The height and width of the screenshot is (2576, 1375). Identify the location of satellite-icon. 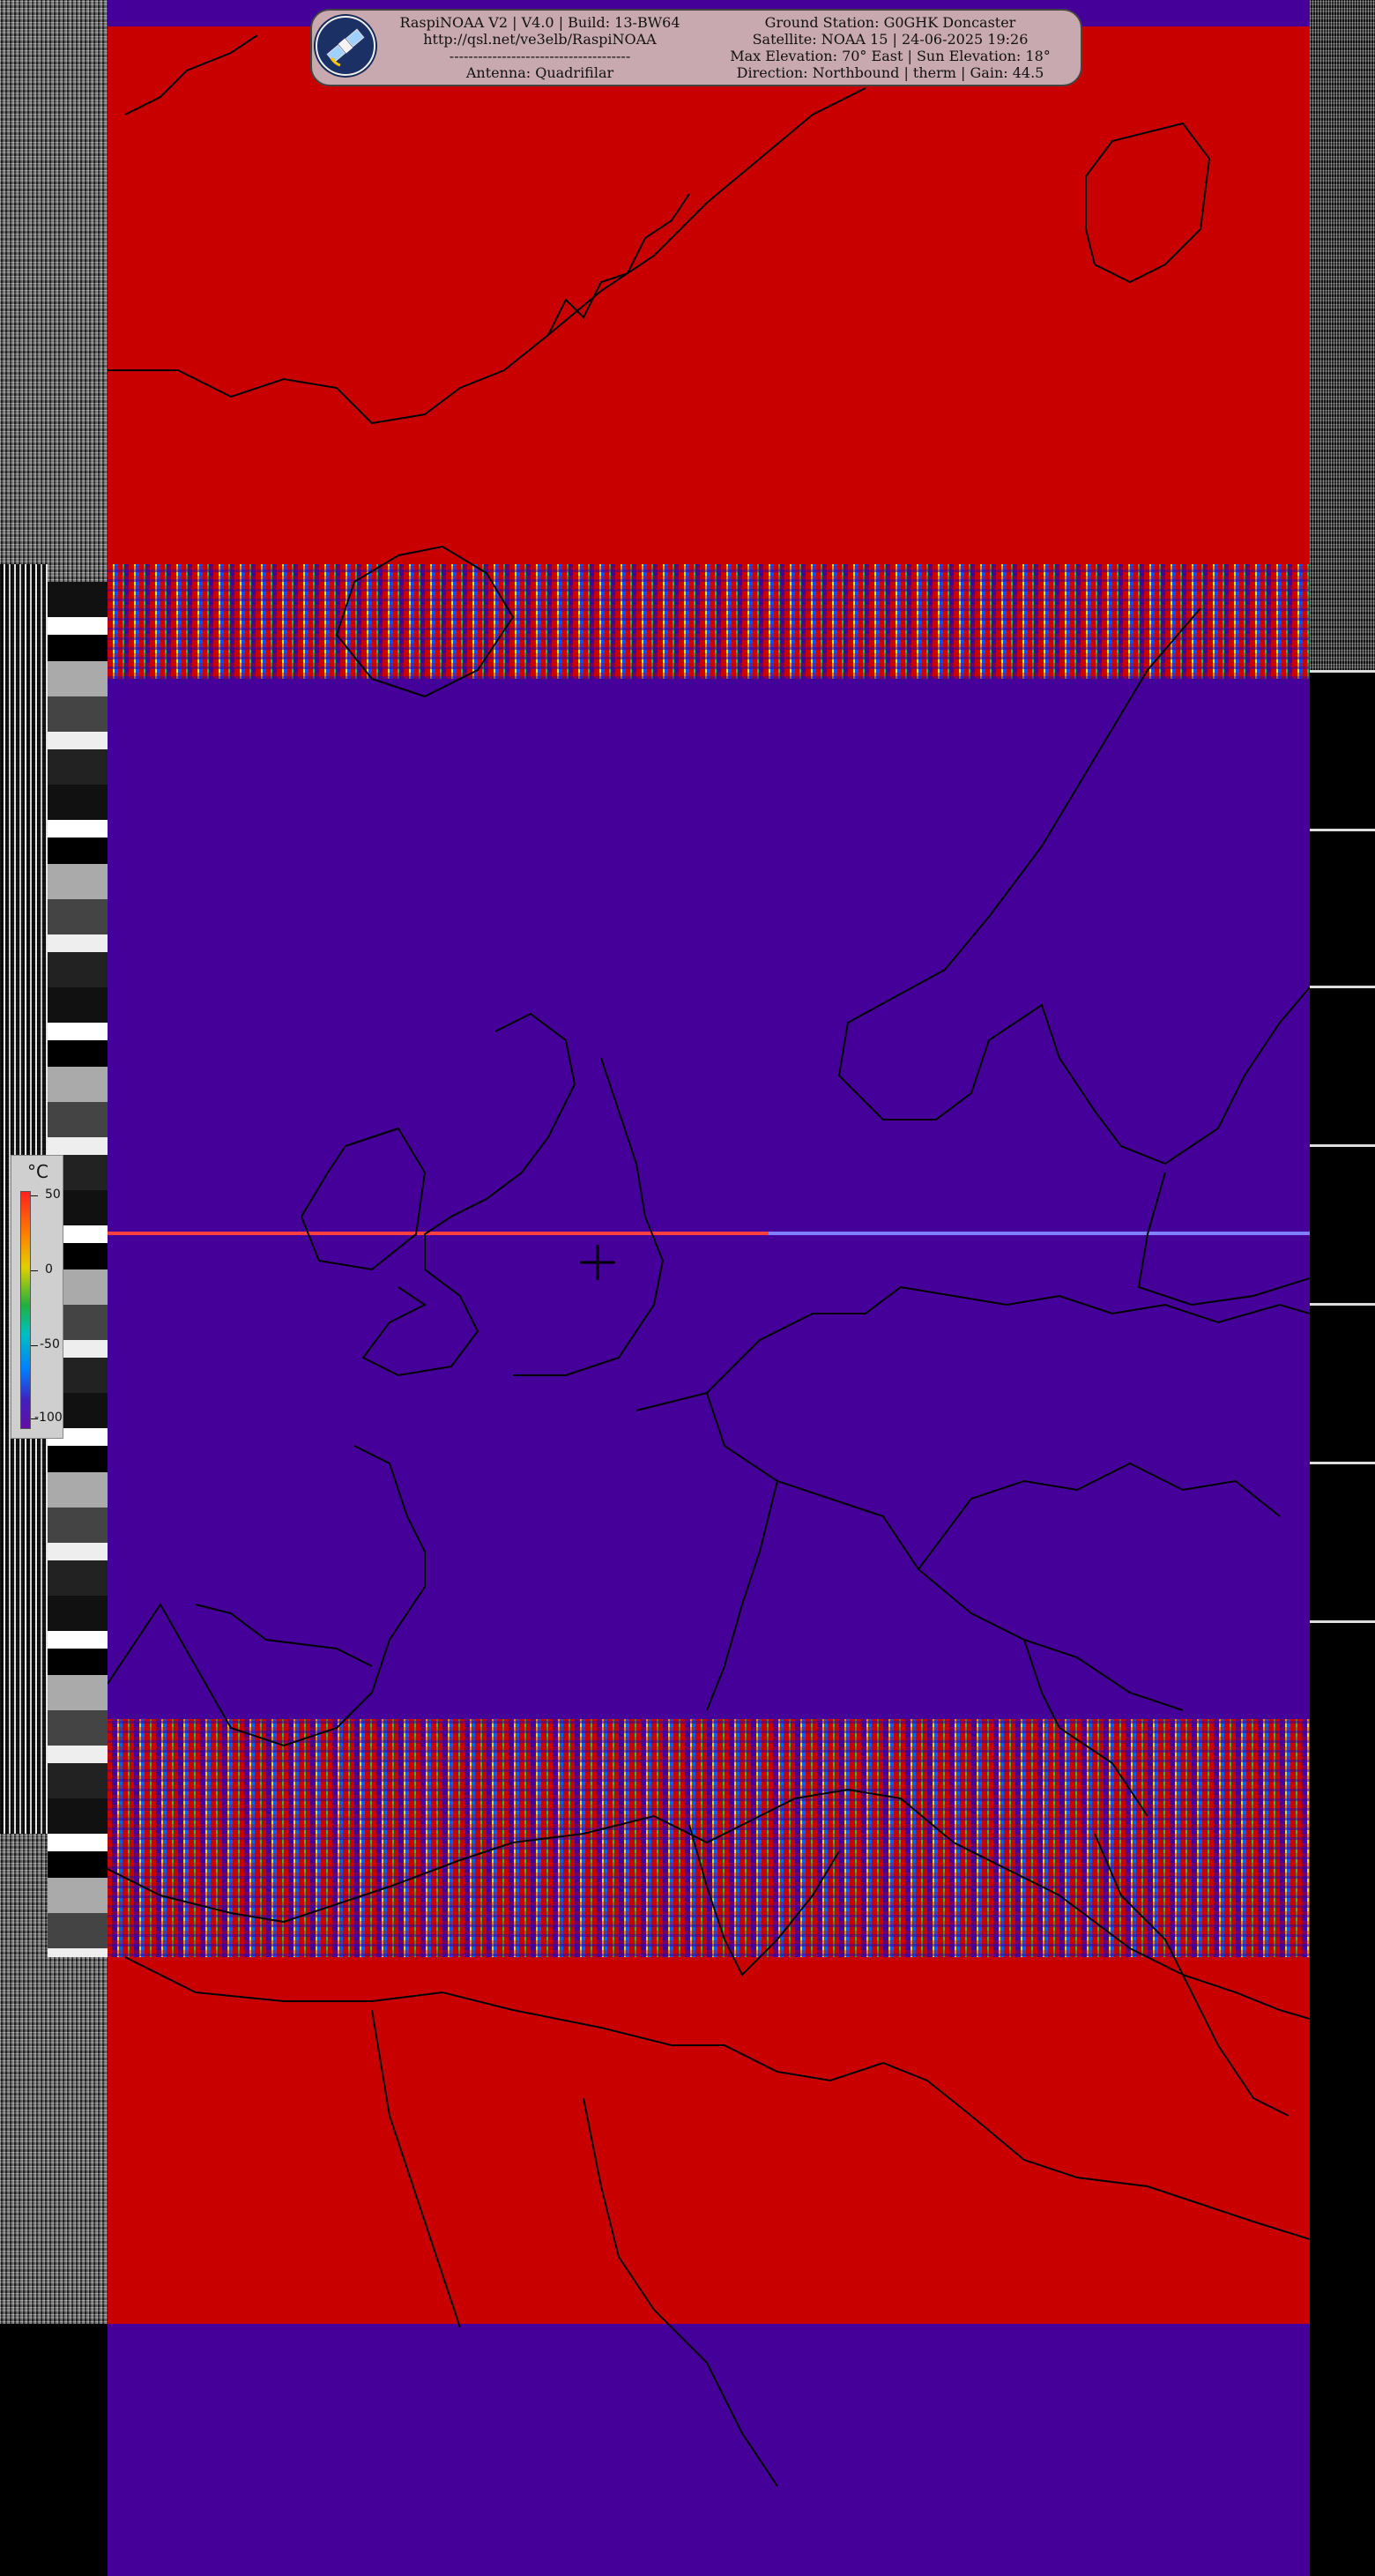
(345, 46).